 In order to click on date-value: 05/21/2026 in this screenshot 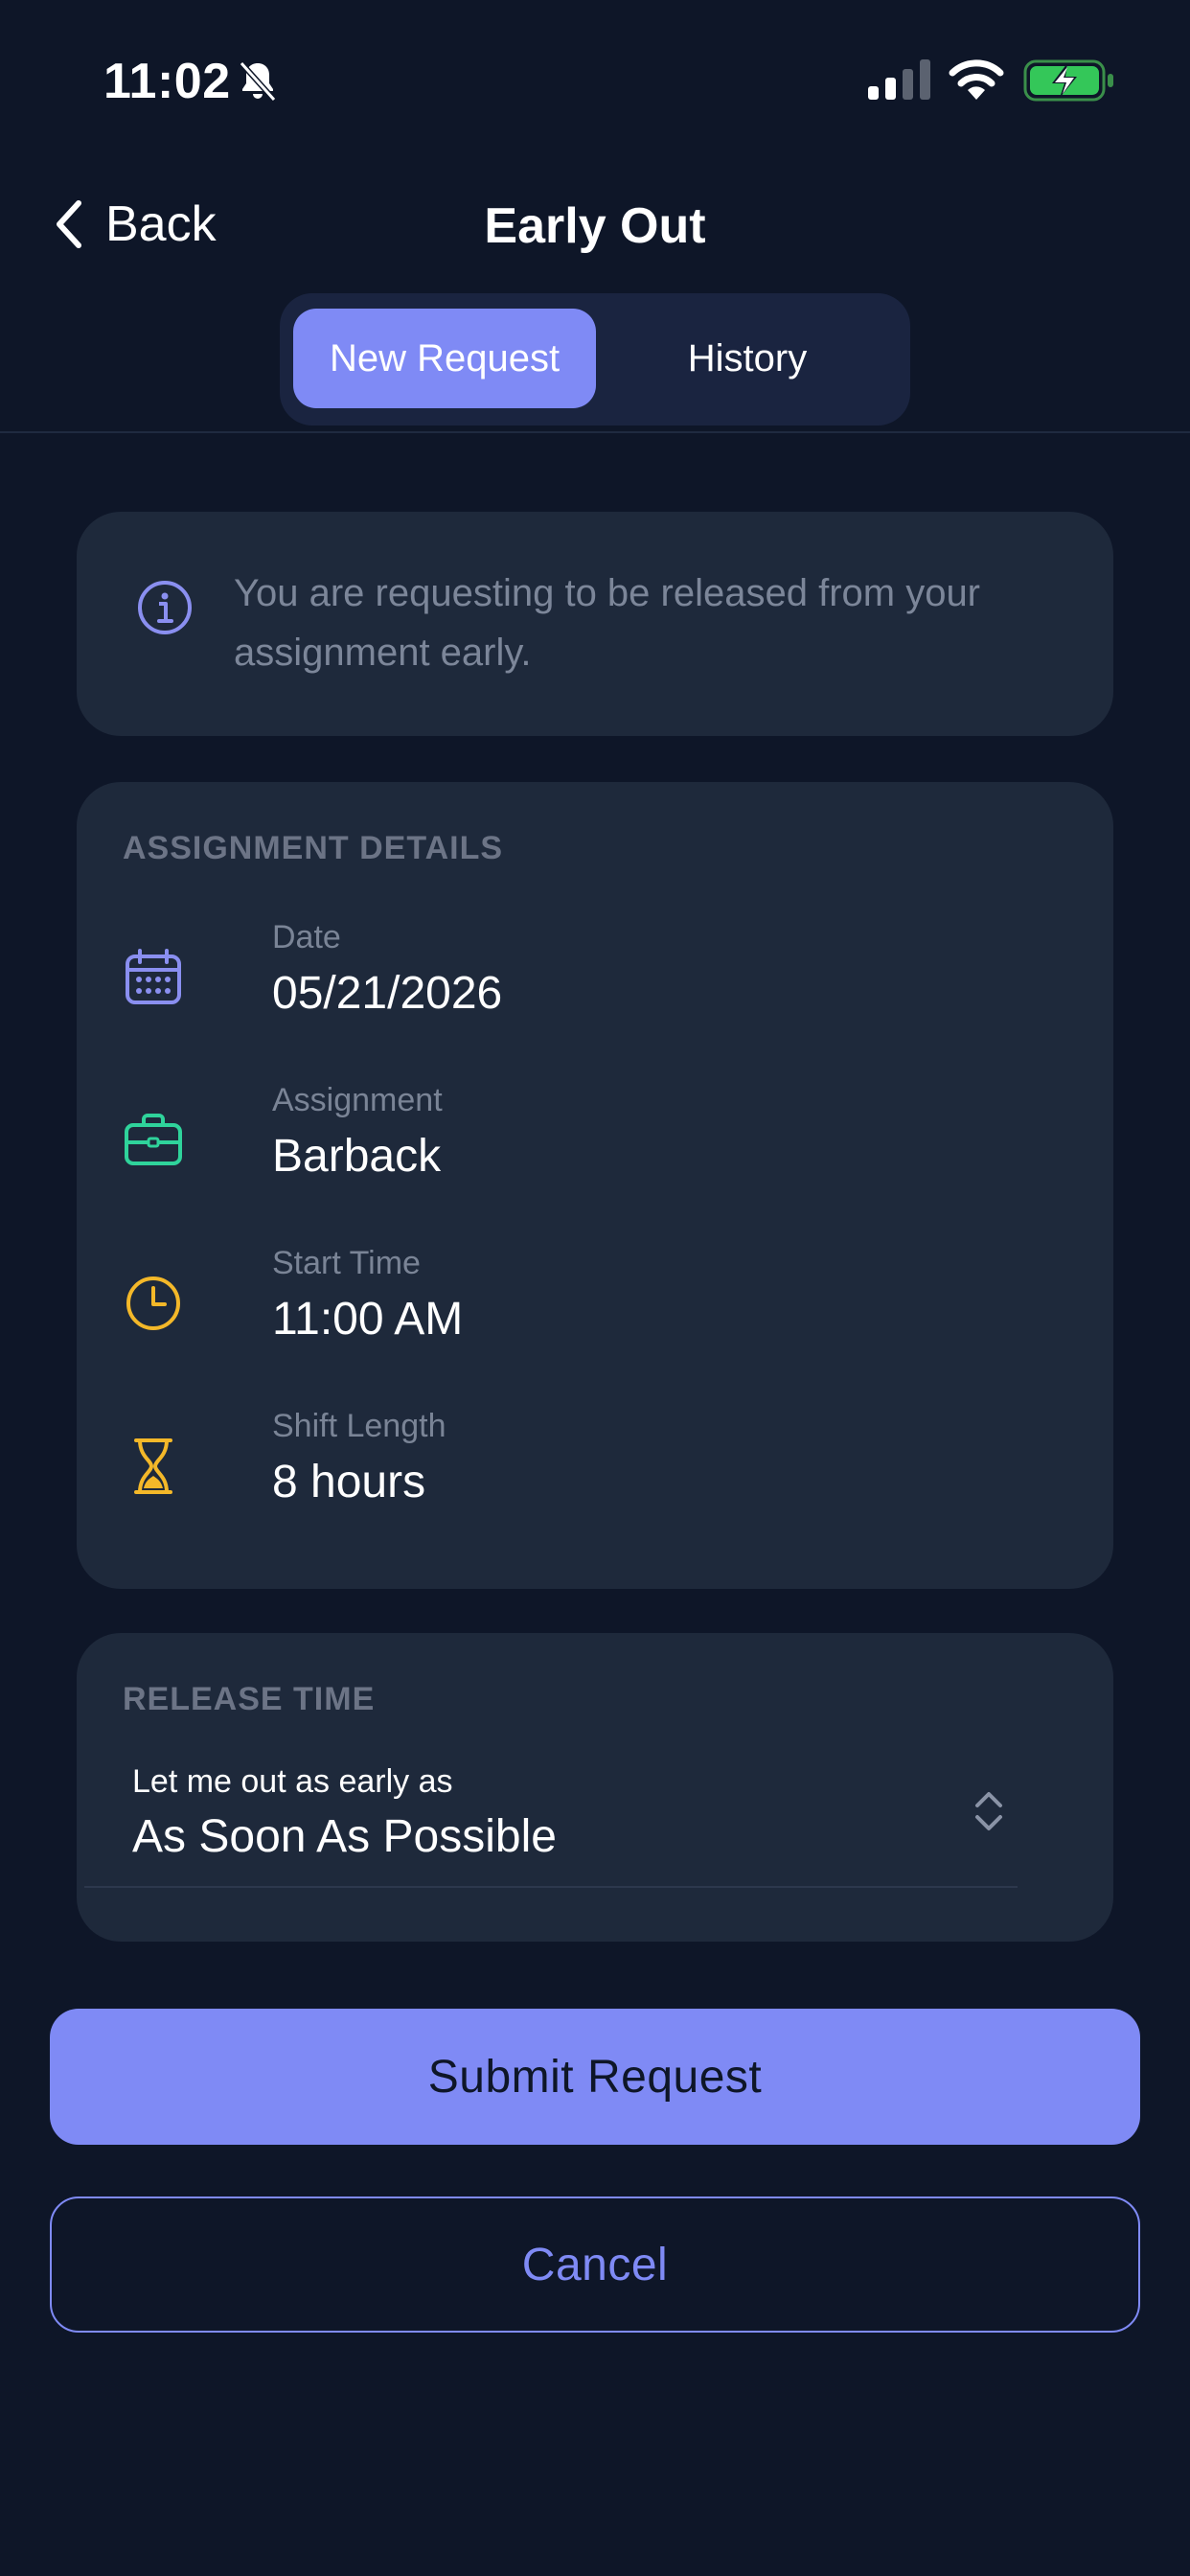, I will do `click(388, 993)`.